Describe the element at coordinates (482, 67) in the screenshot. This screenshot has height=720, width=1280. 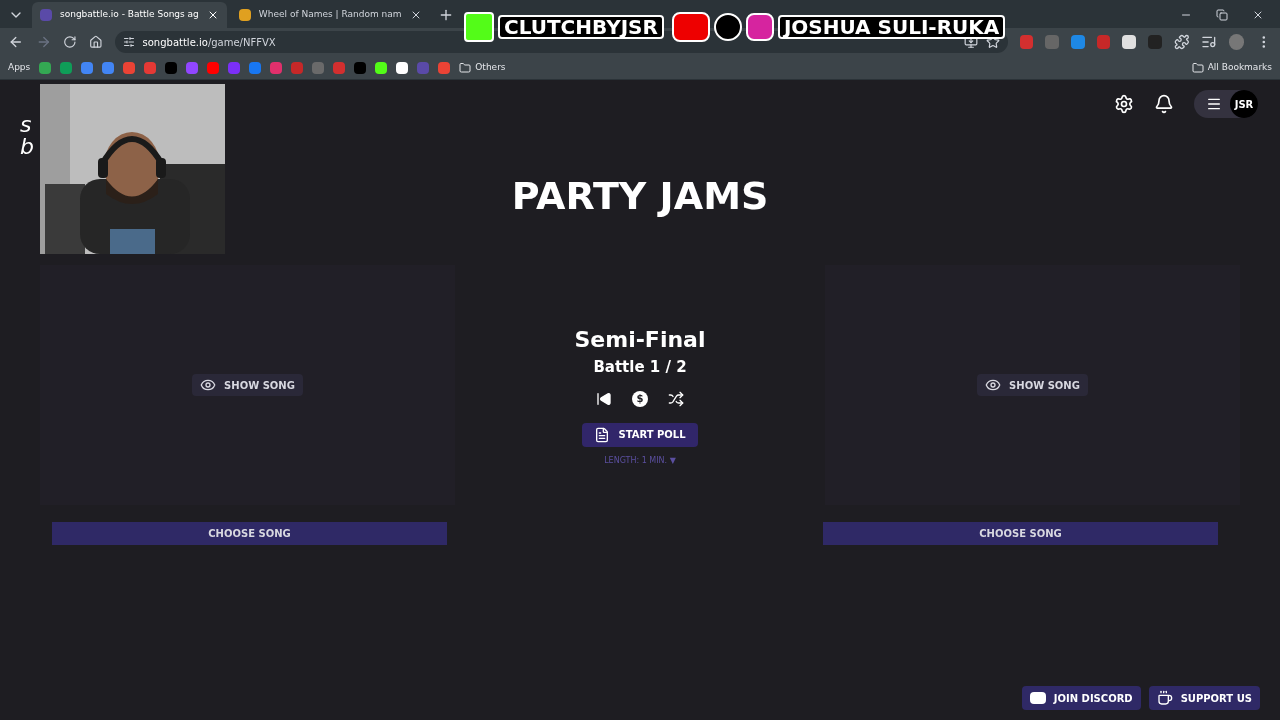
I see `folder-bookmark: Others` at that location.